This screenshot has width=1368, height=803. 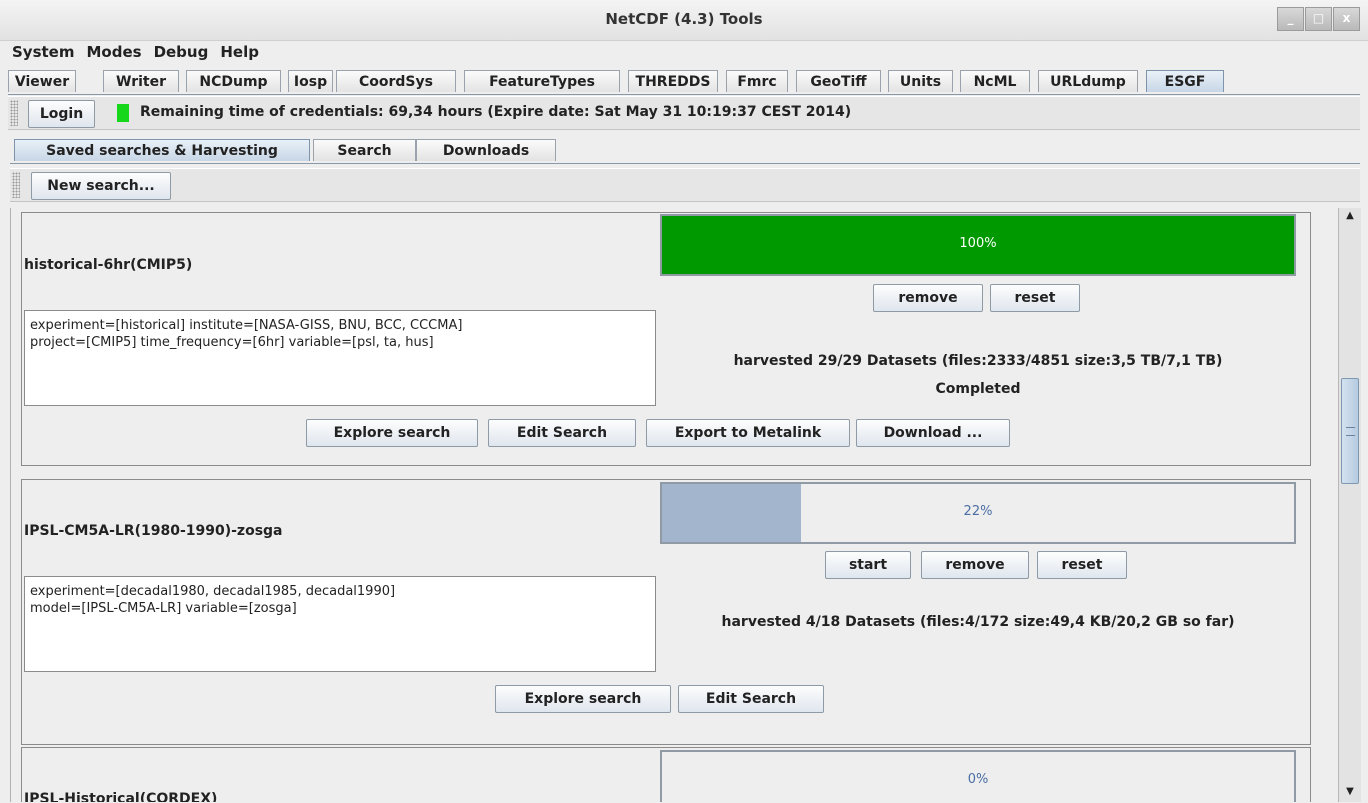 I want to click on export-metalink-button: Export to Metalink, so click(x=748, y=433).